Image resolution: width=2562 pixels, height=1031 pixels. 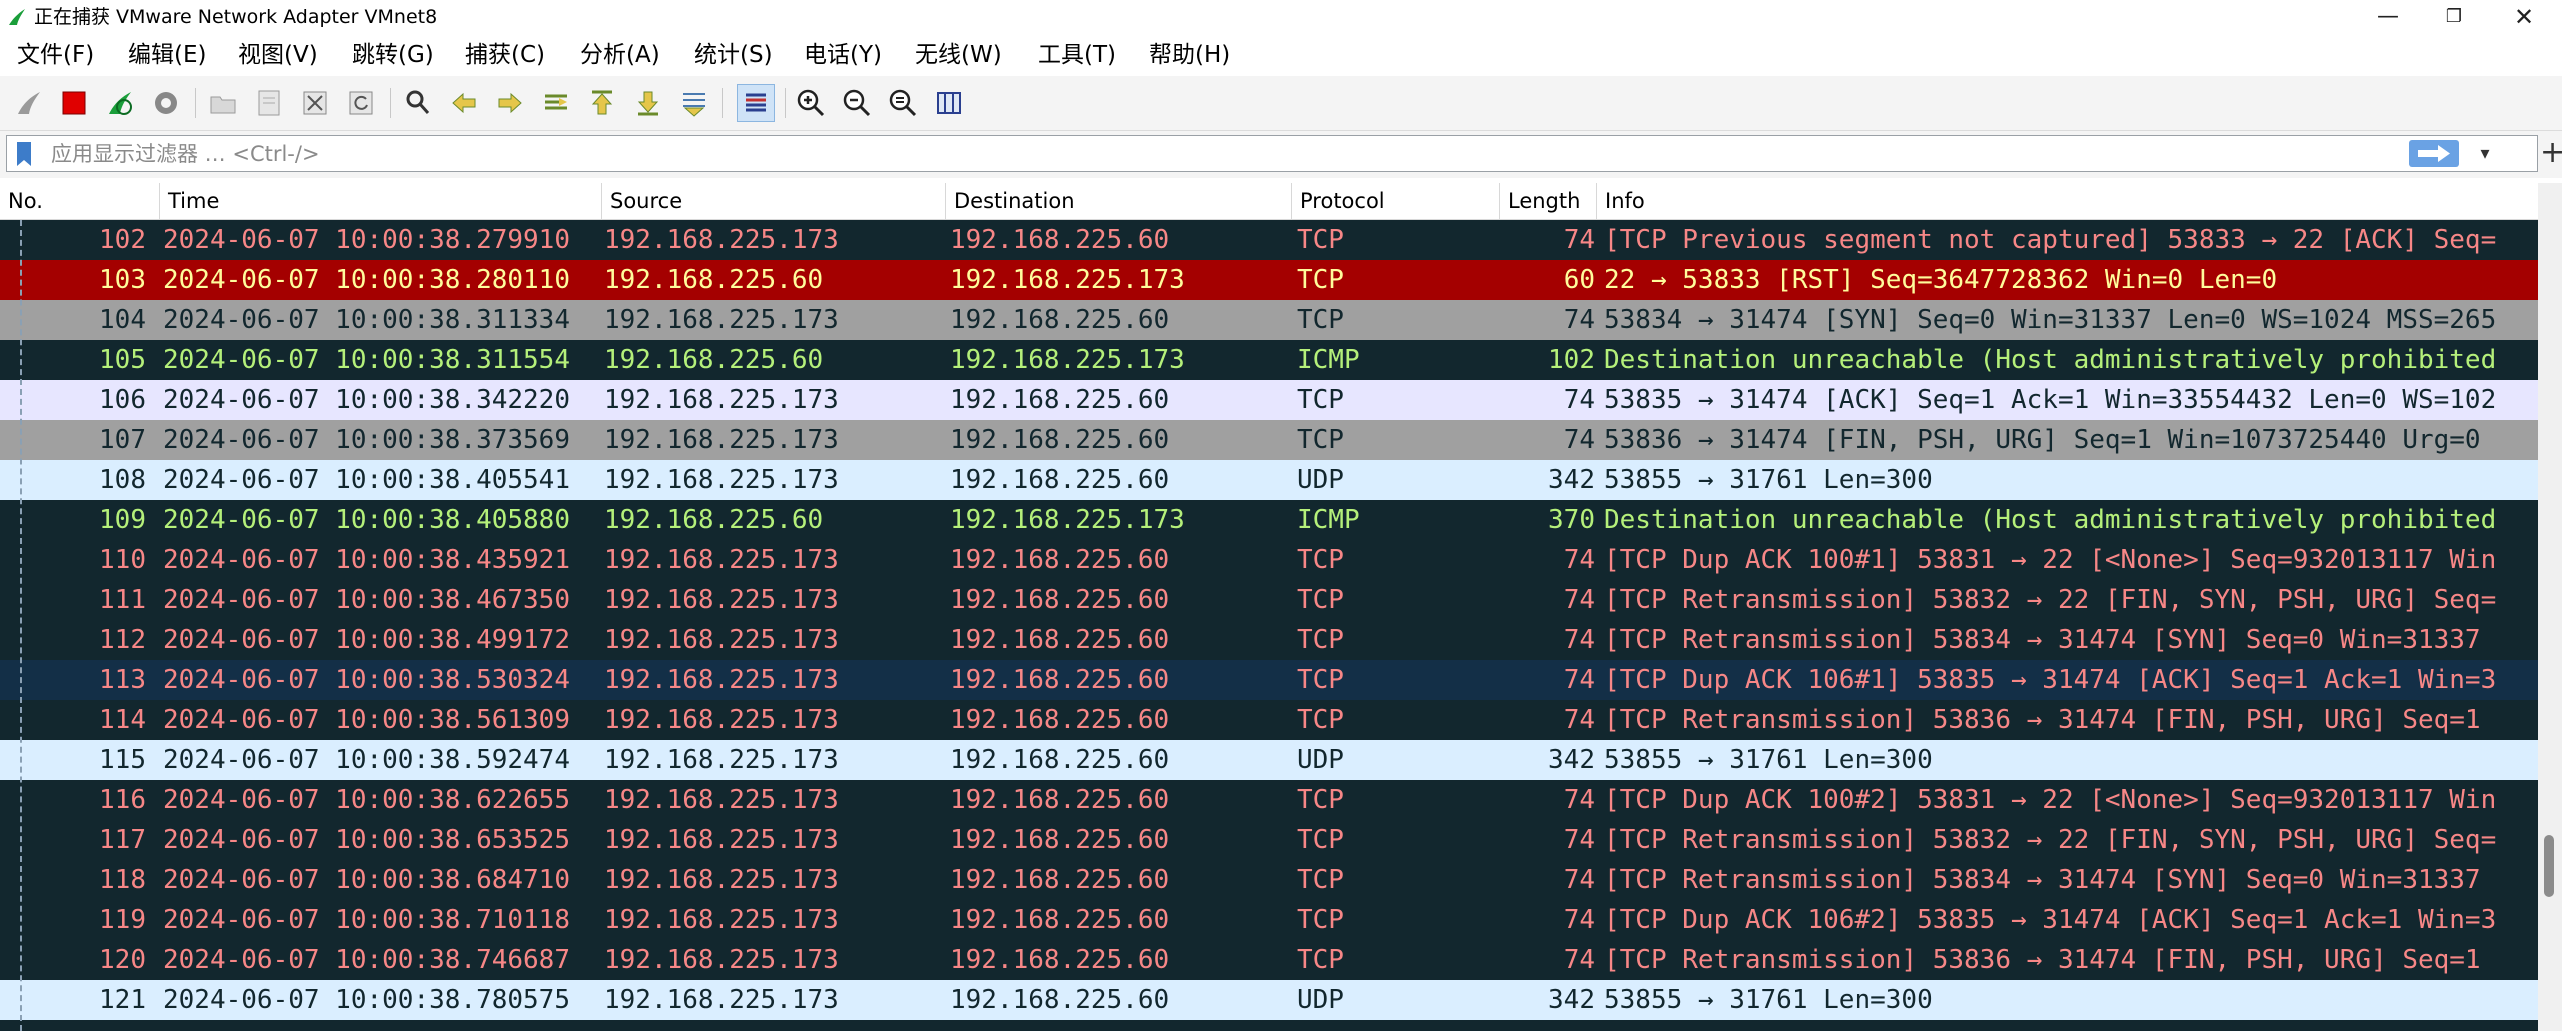 What do you see at coordinates (602, 103) in the screenshot?
I see `go-first-icon` at bounding box center [602, 103].